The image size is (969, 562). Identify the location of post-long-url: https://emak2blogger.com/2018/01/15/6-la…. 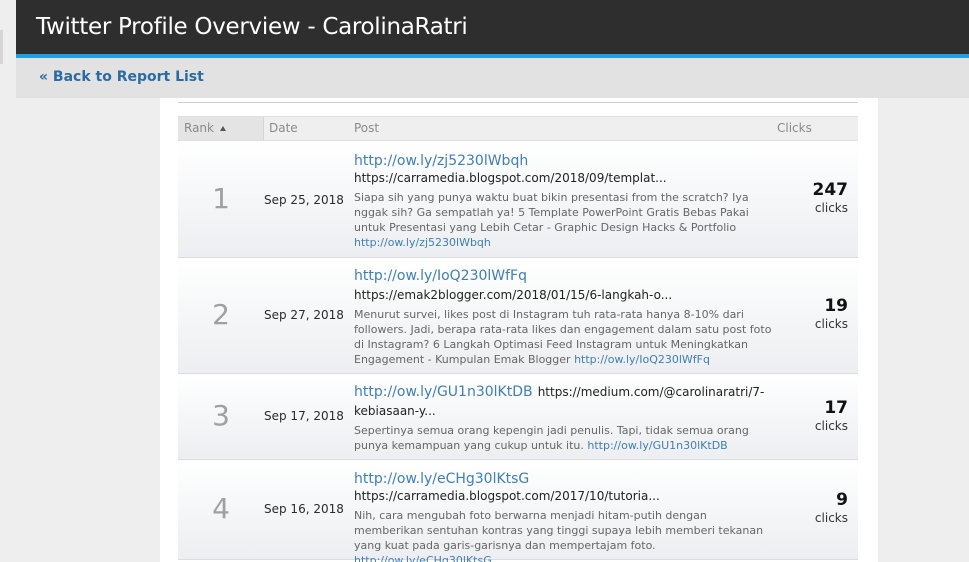
(513, 295).